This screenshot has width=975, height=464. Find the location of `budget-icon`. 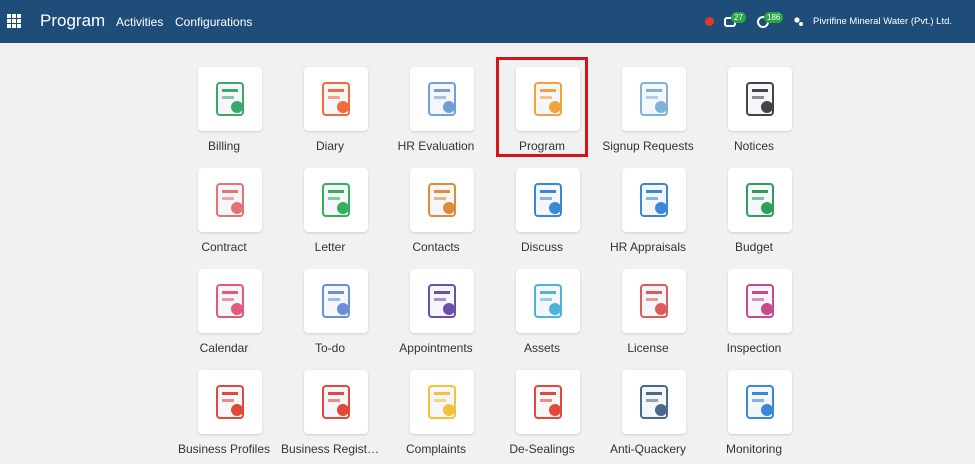

budget-icon is located at coordinates (760, 200).